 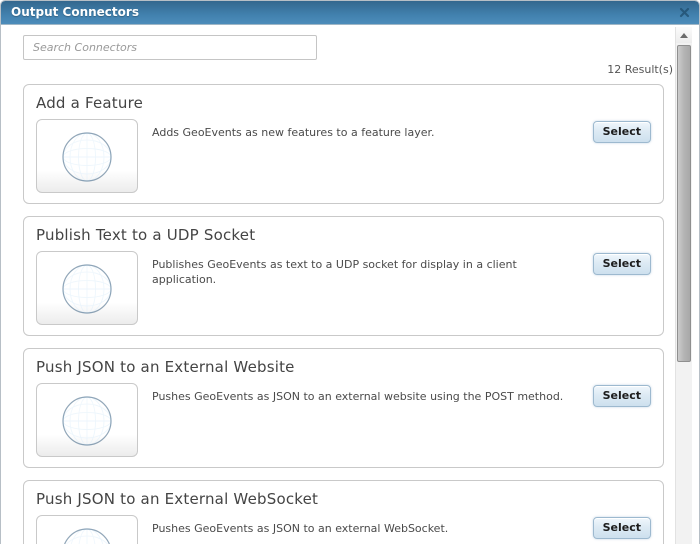 I want to click on scroll-up-button, so click(x=684, y=35).